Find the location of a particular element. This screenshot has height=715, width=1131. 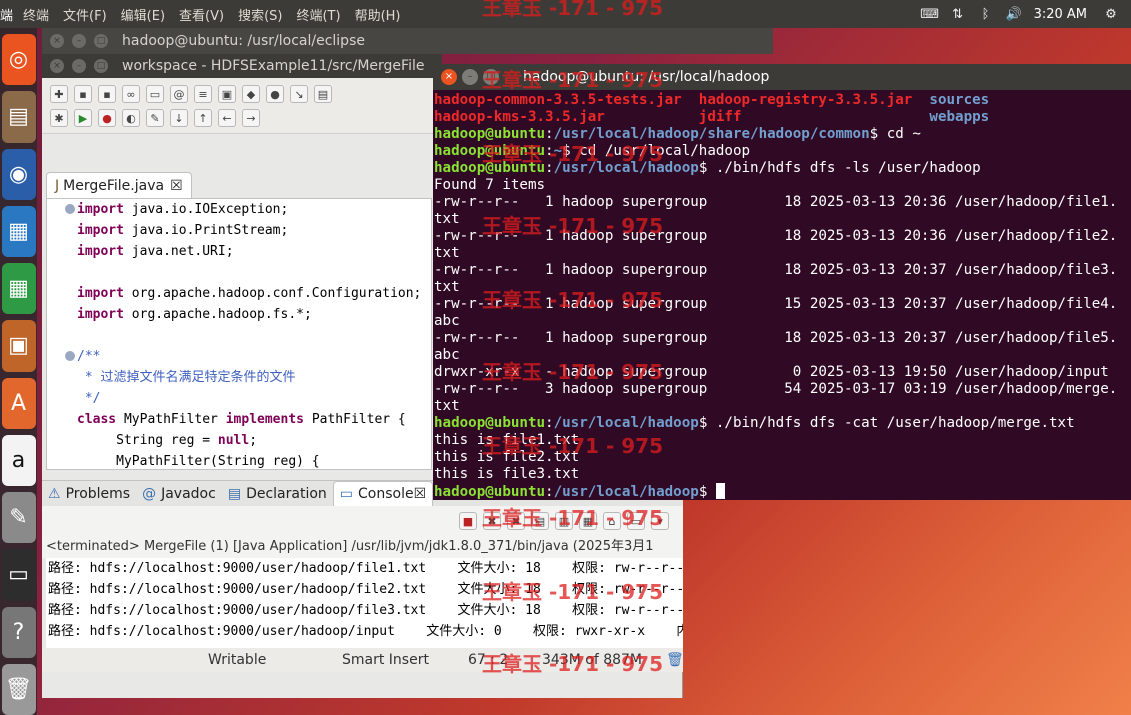

code-line: MyPathFilter(String reg) { is located at coordinates (198, 461).